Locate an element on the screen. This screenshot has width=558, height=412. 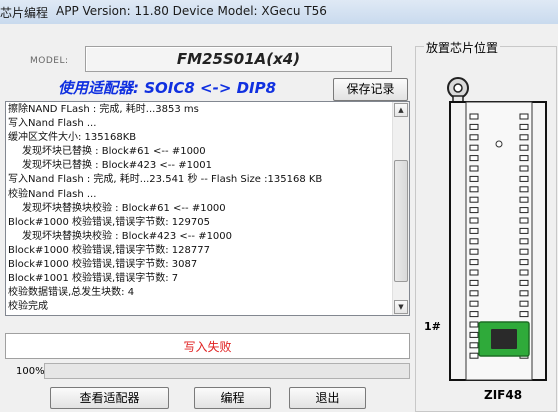
log-line: 缓冲区文件大小: 135168KB is located at coordinates (72, 138).